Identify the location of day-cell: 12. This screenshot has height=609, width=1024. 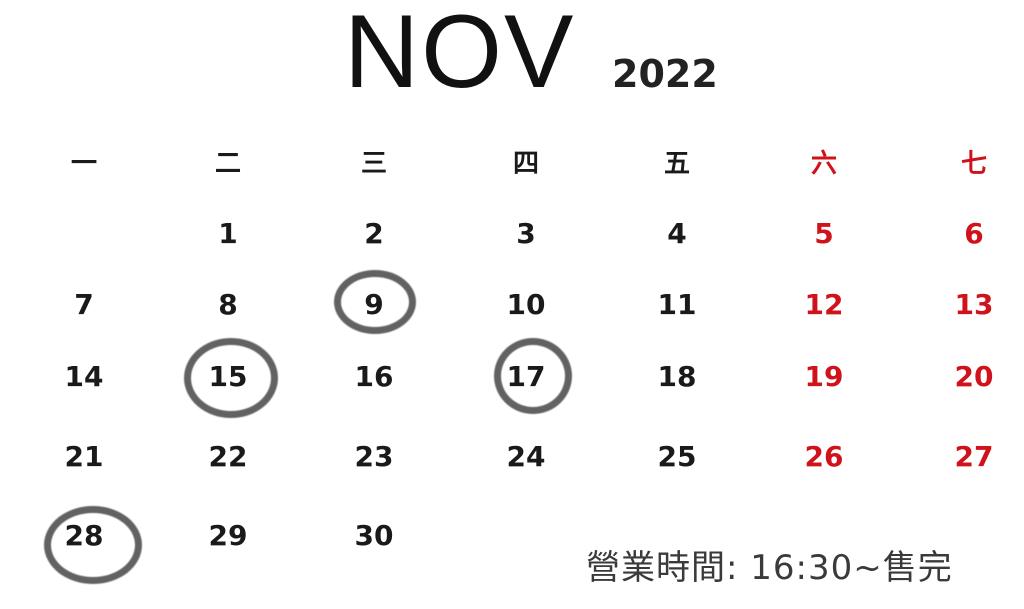
(824, 304).